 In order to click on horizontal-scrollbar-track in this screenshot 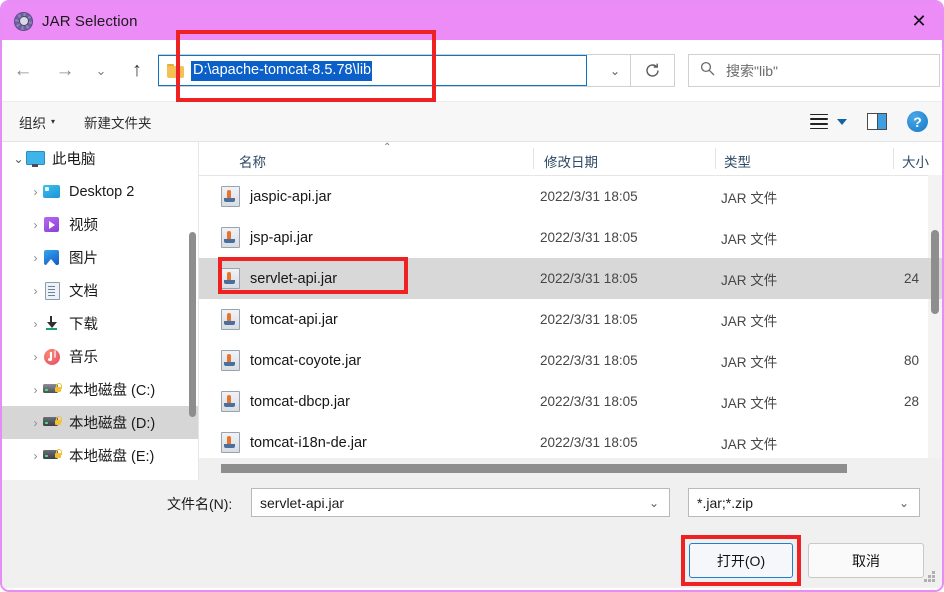, I will do `click(570, 469)`.